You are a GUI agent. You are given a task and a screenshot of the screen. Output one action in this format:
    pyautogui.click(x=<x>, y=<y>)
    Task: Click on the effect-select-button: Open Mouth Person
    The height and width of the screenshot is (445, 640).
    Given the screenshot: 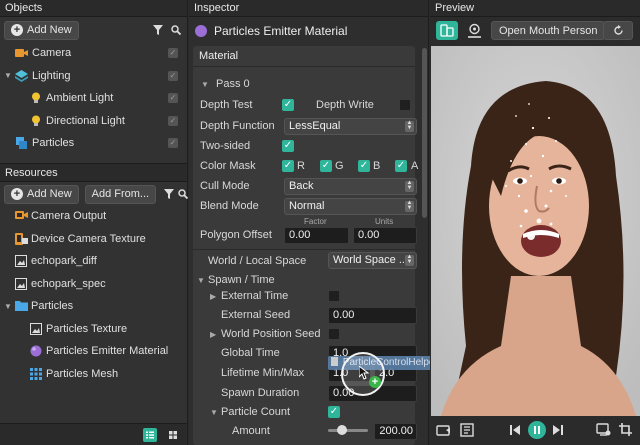 What is the action you would take?
    pyautogui.click(x=548, y=30)
    